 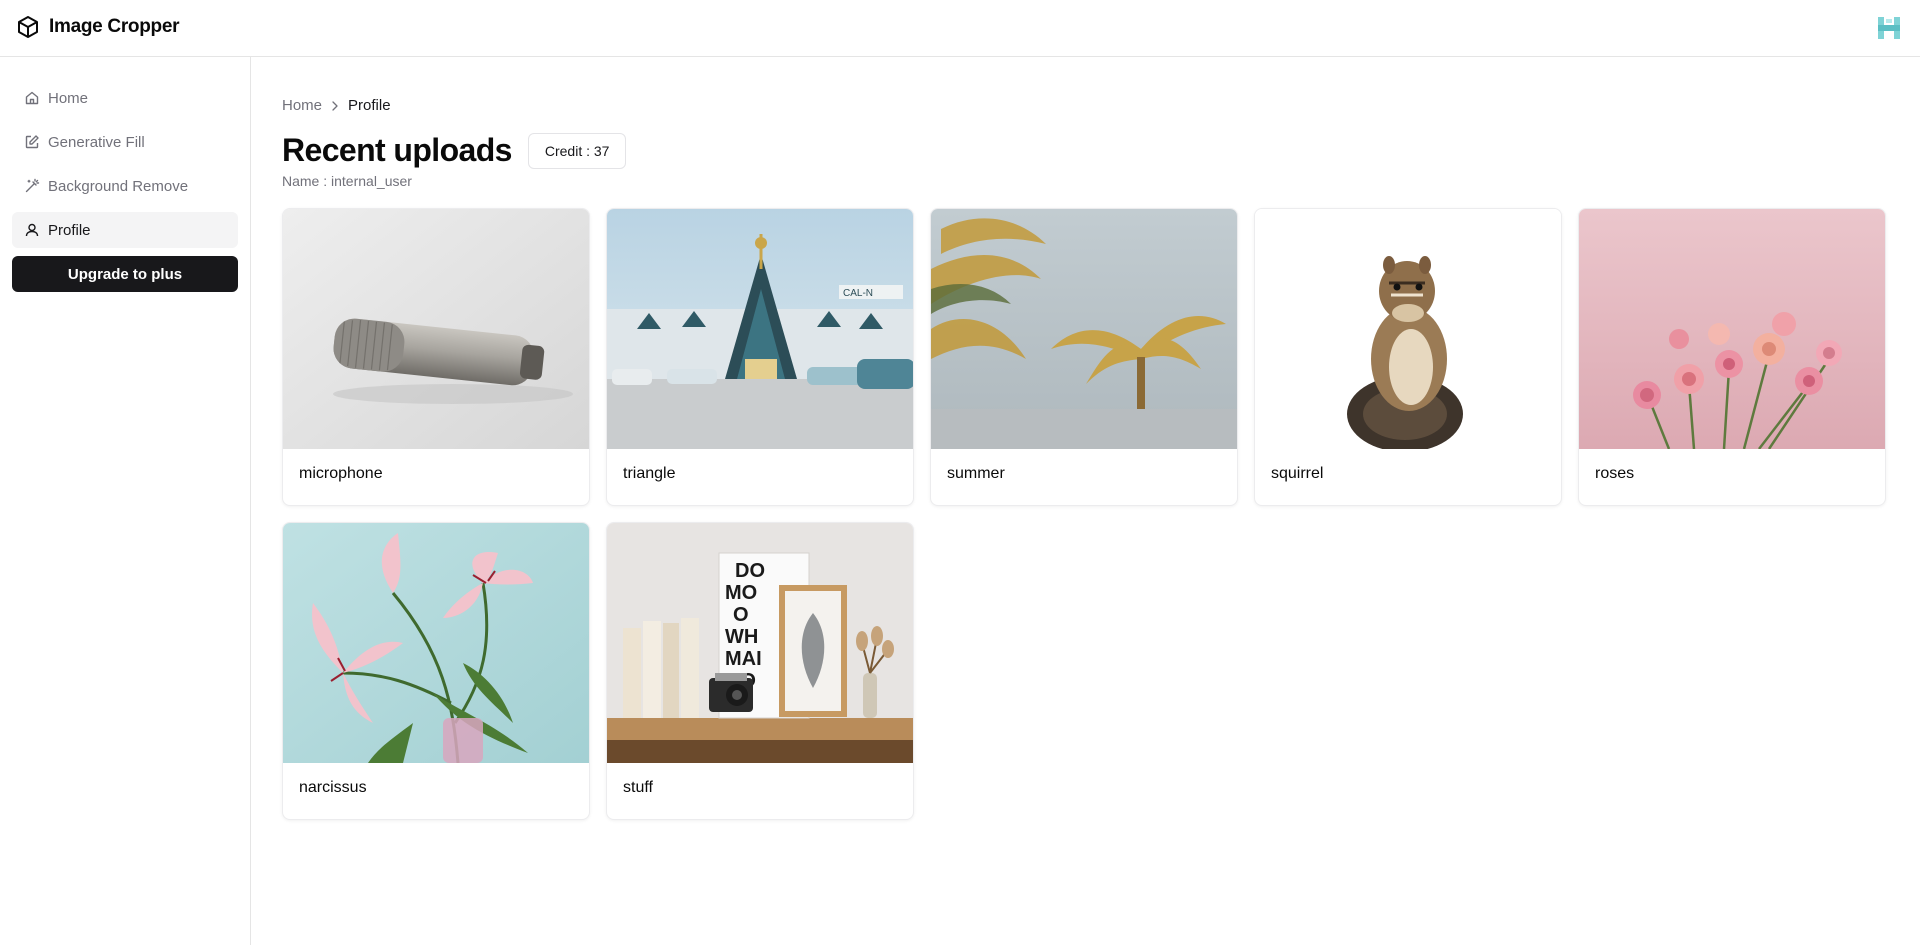 I want to click on upgrade-button: Upgrade to plus, so click(x=125, y=274).